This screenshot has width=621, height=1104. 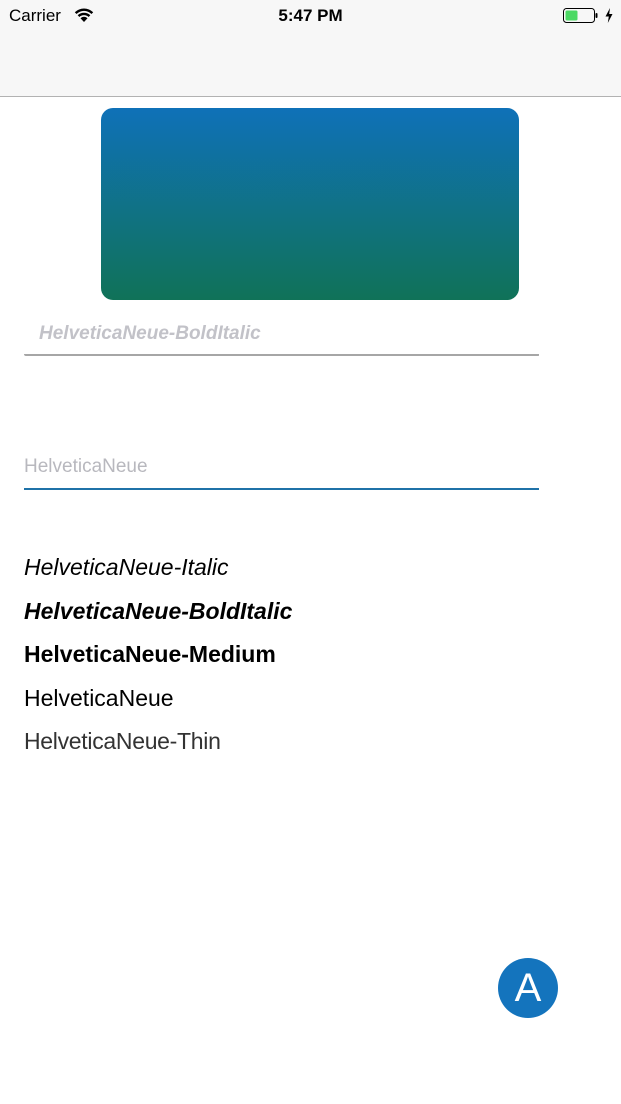 What do you see at coordinates (281, 472) in the screenshot?
I see `text-field-regular: HelveticaNeue` at bounding box center [281, 472].